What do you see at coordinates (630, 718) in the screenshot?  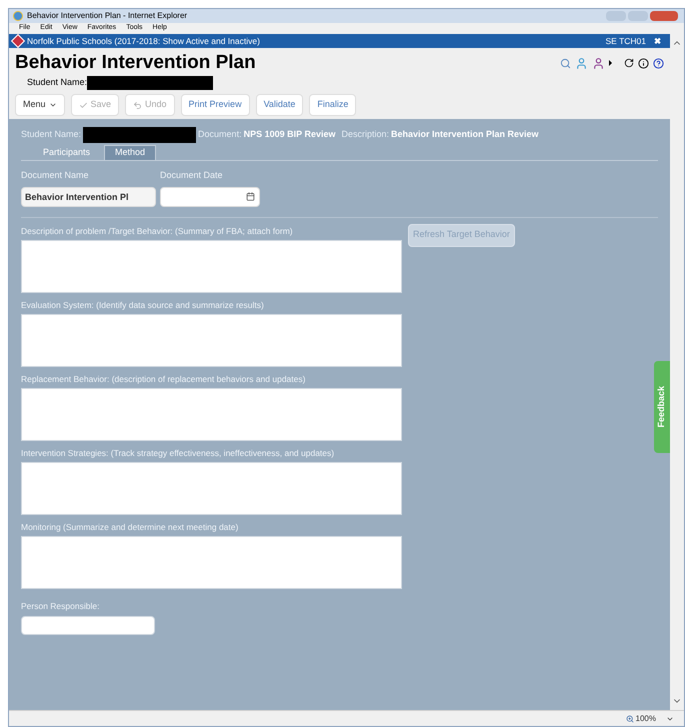 I see `zoom-icon` at bounding box center [630, 718].